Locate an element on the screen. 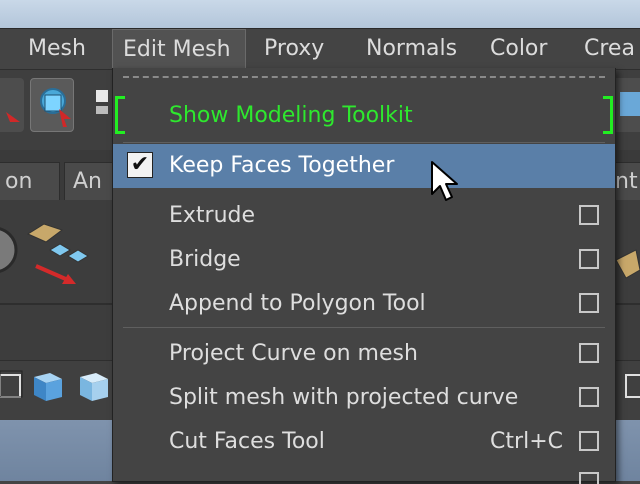 The width and height of the screenshot is (640, 484). append-to-polygon-tool-label: Append to Polygon Tool is located at coordinates (297, 303).